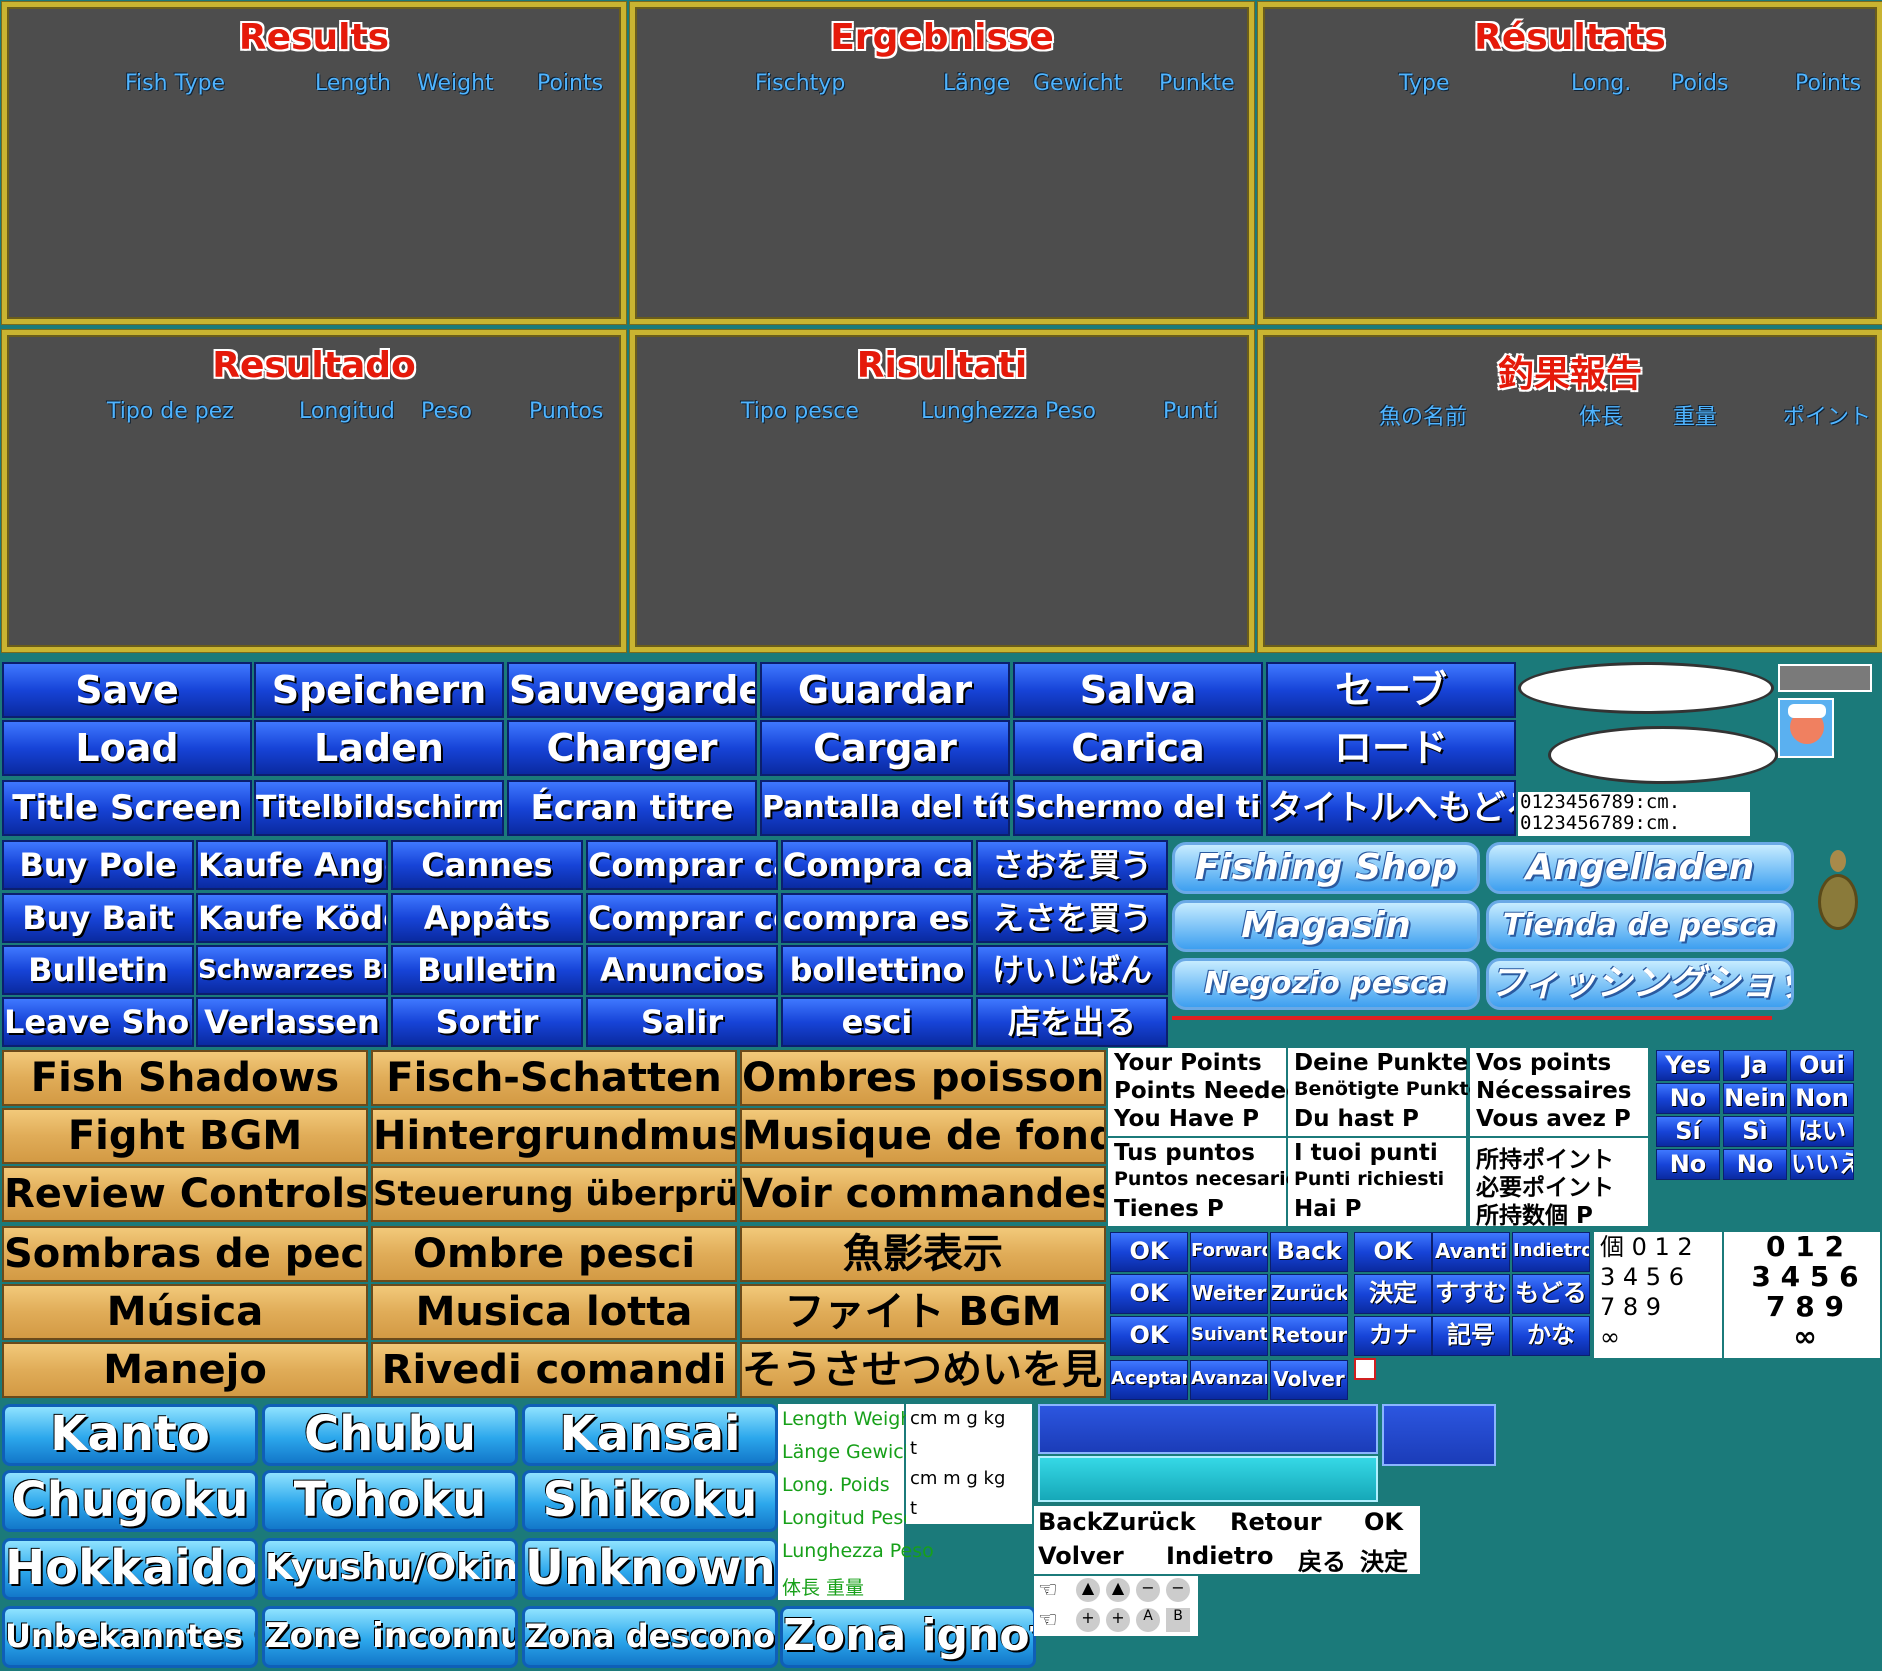 Image resolution: width=1882 pixels, height=1671 pixels. What do you see at coordinates (554, 1136) in the screenshot?
I see `option-button: Hintergrundmusik` at bounding box center [554, 1136].